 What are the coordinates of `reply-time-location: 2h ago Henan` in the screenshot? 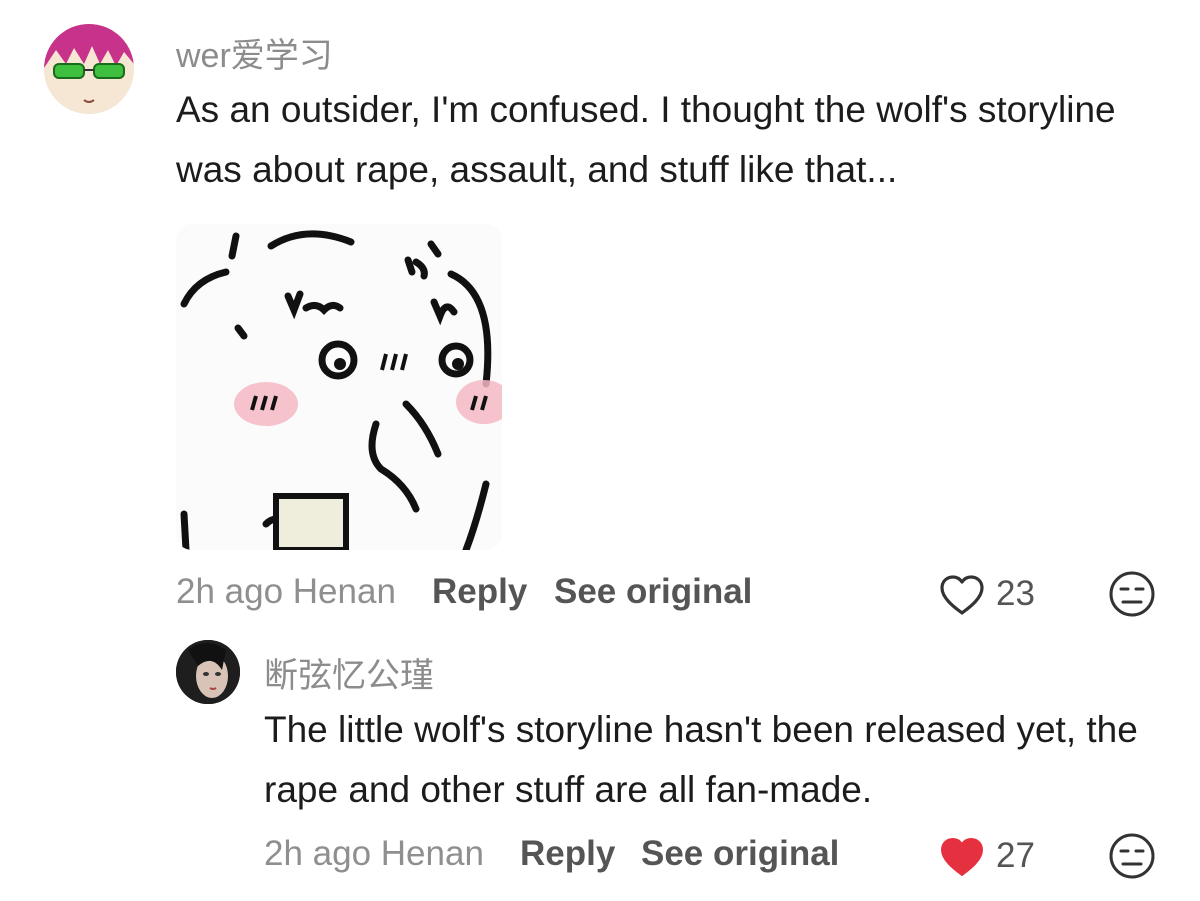 It's located at (374, 853).